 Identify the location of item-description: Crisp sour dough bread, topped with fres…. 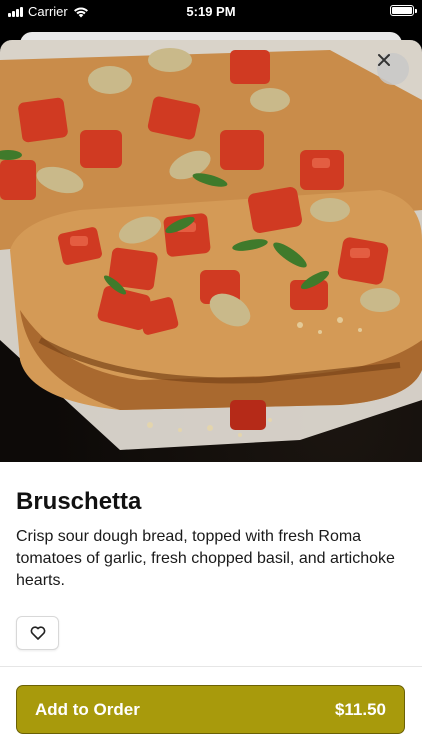
(205, 558).